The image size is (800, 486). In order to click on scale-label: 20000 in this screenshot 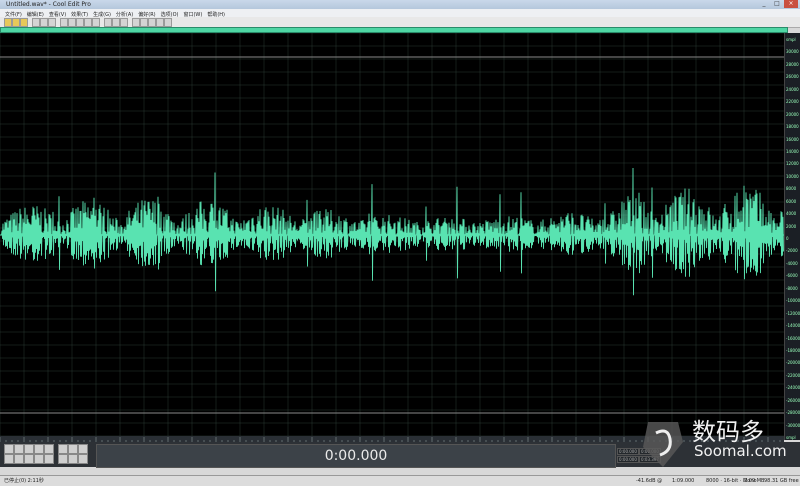, I will do `click(792, 114)`.